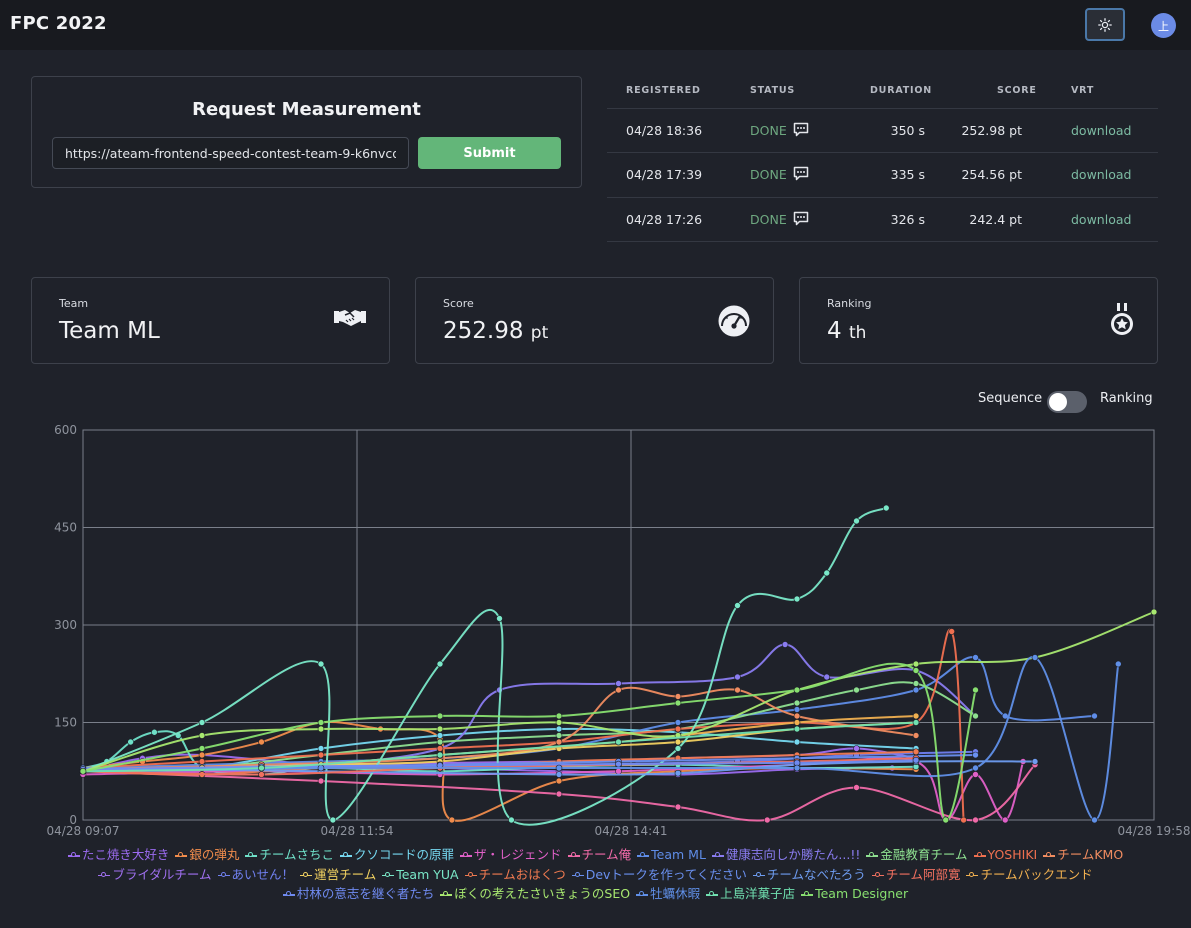 The image size is (1191, 928). I want to click on legend-item: Team YUA, so click(420, 875).